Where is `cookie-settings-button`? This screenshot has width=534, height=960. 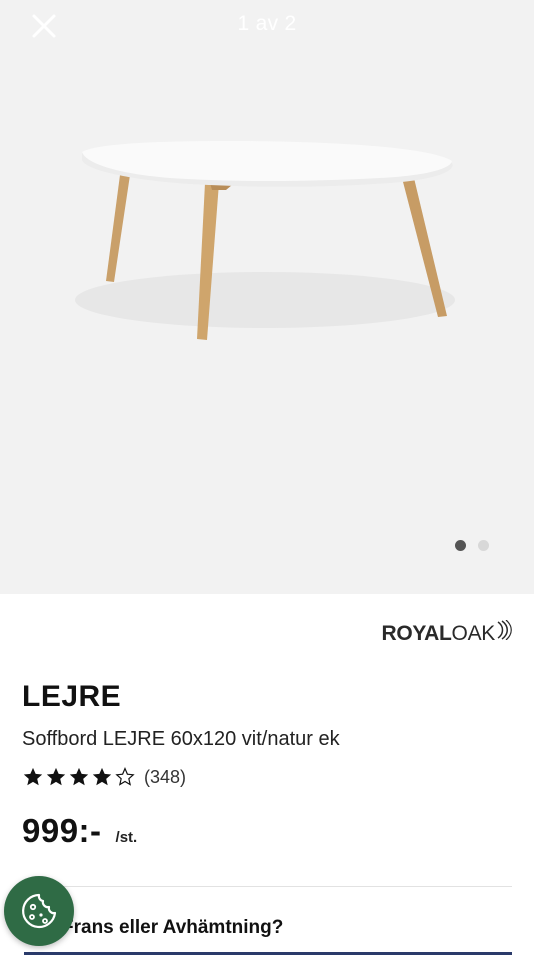 cookie-settings-button is located at coordinates (39, 911).